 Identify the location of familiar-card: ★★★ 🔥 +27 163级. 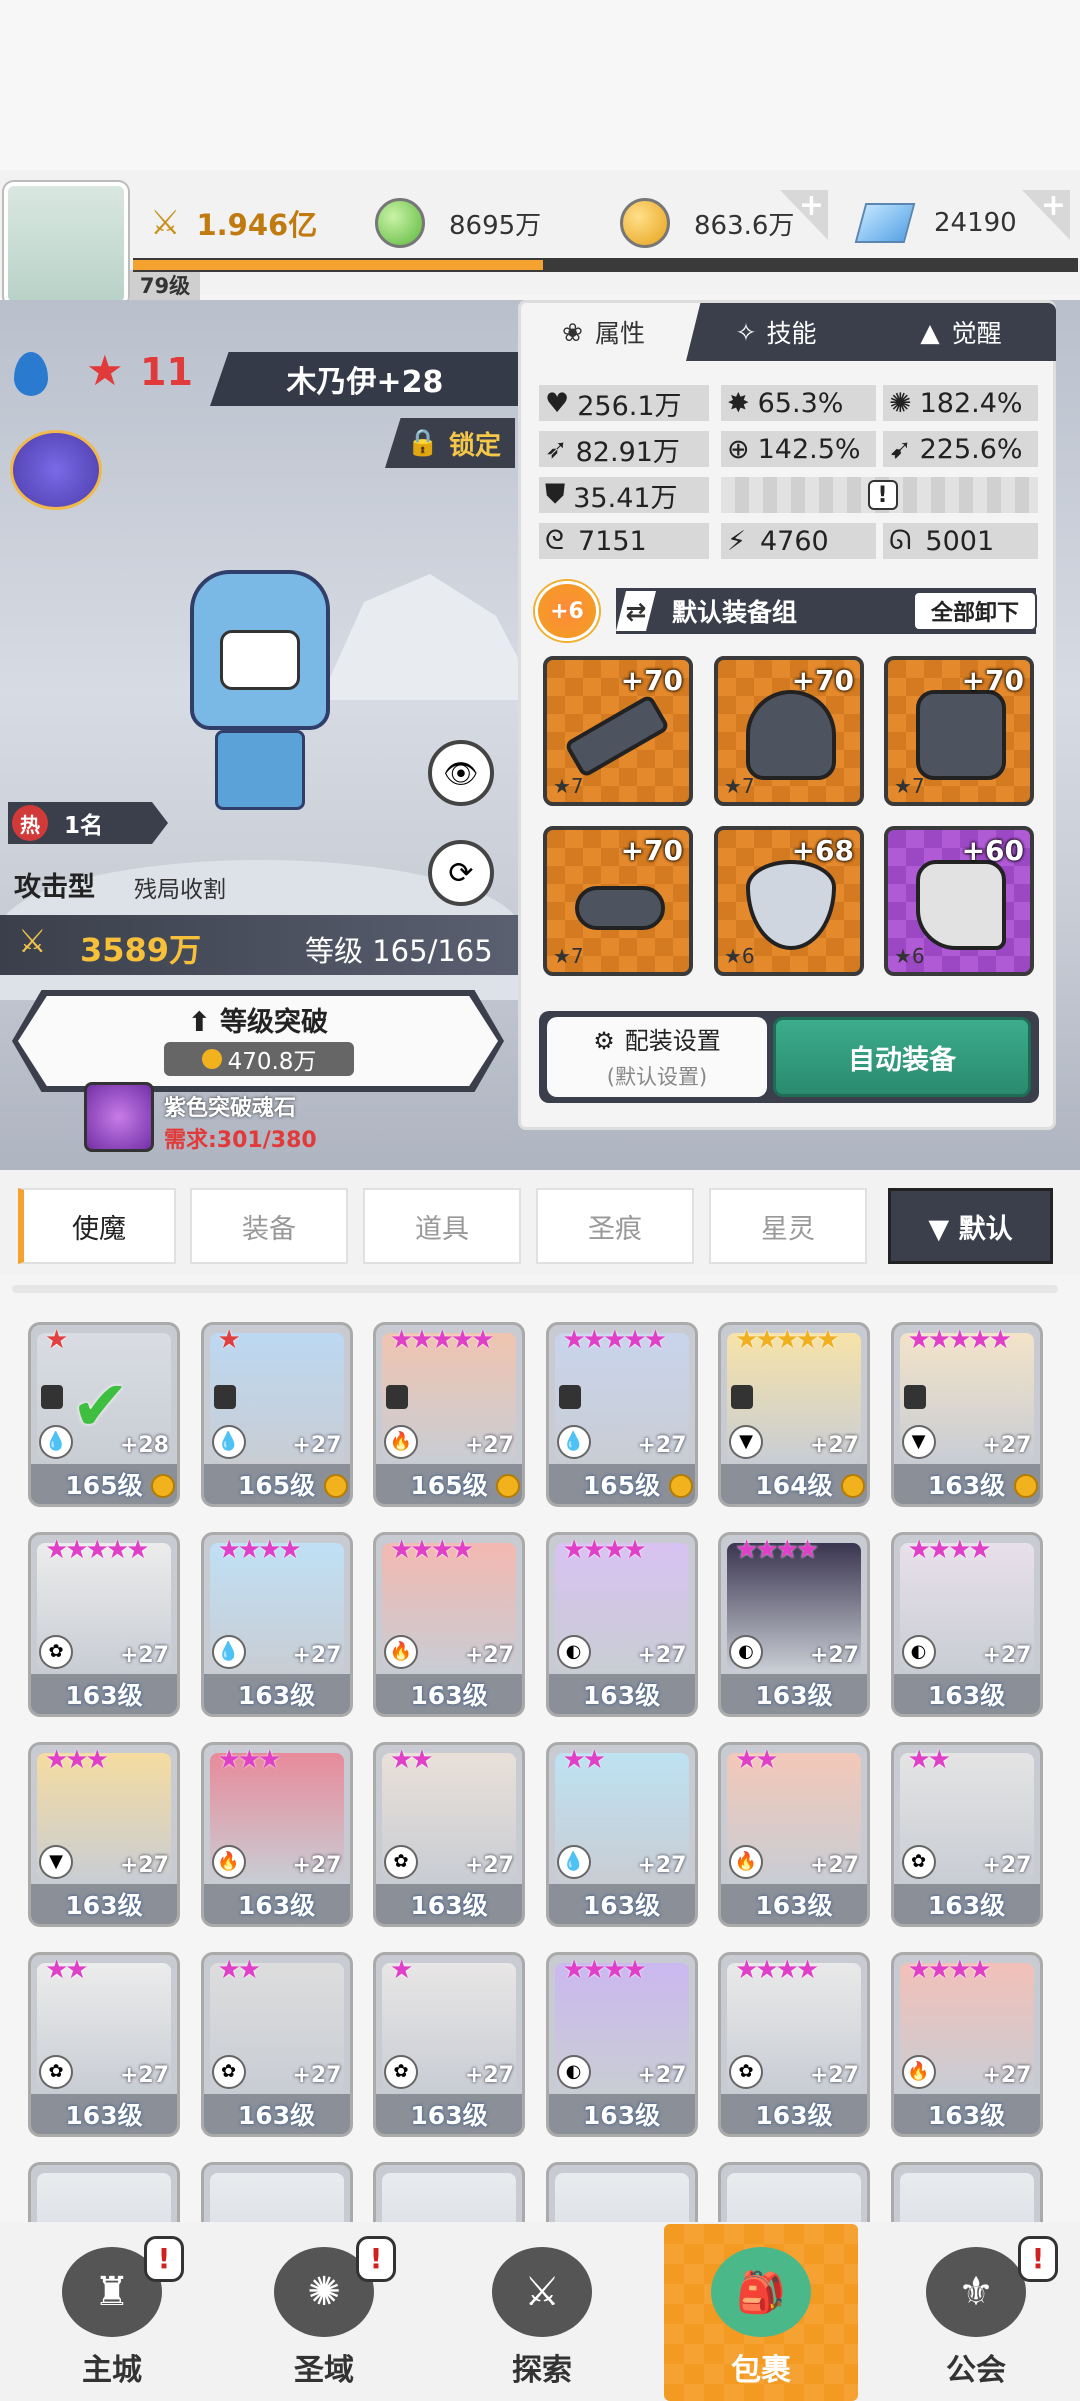
(276, 1834).